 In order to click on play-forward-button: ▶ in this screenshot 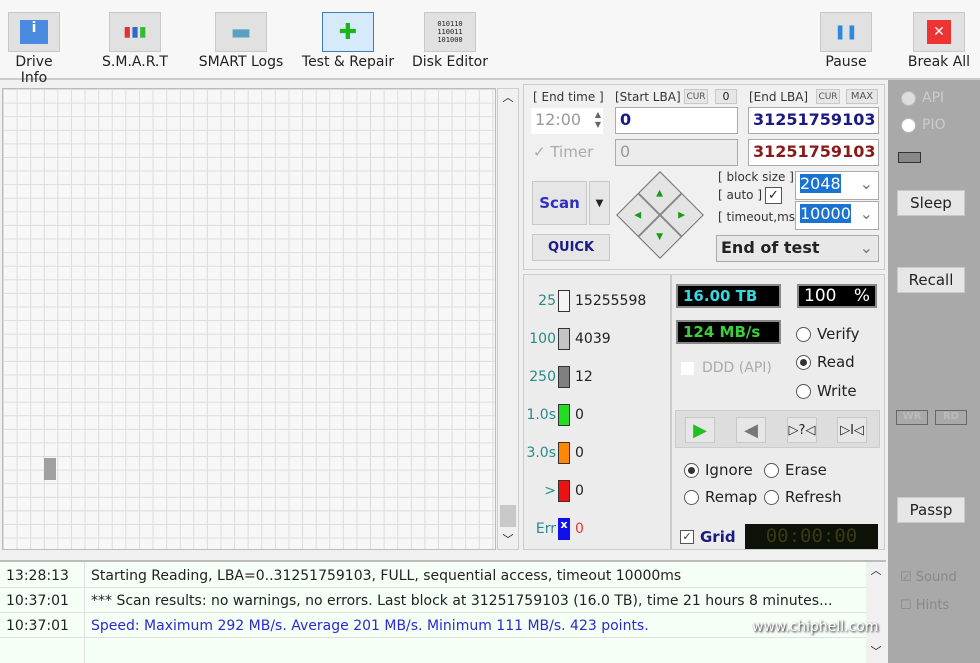, I will do `click(700, 430)`.